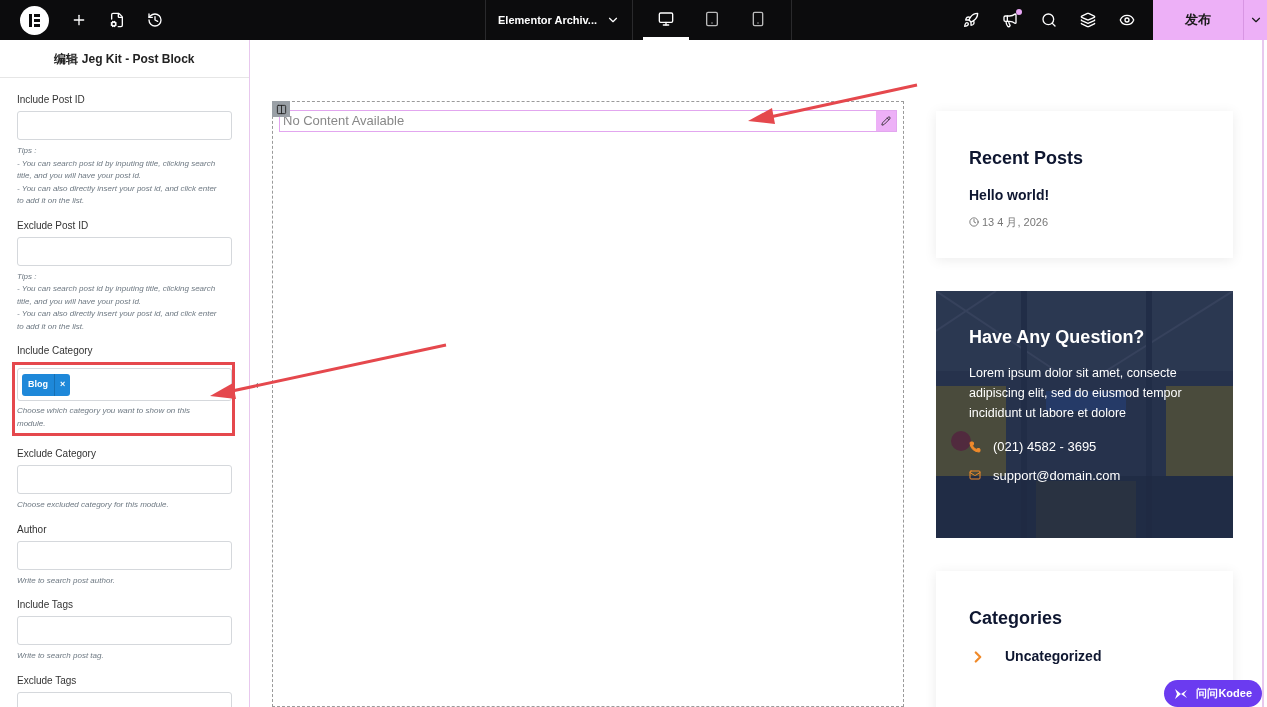  What do you see at coordinates (93, 505) in the screenshot?
I see `control-hint: Choose excluded category for this module.` at bounding box center [93, 505].